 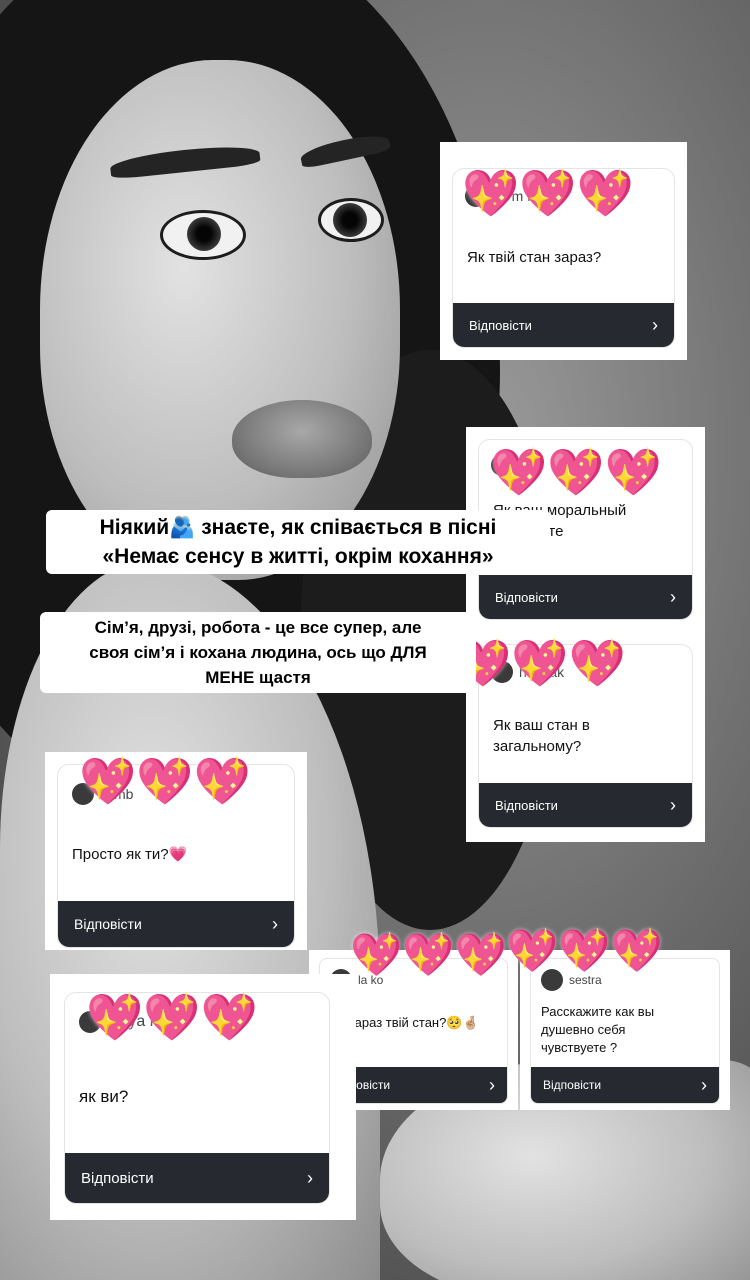 I want to click on question-card: Jb ya kk як ви? Відповісти › 💖 💖 💖, so click(x=203, y=1097).